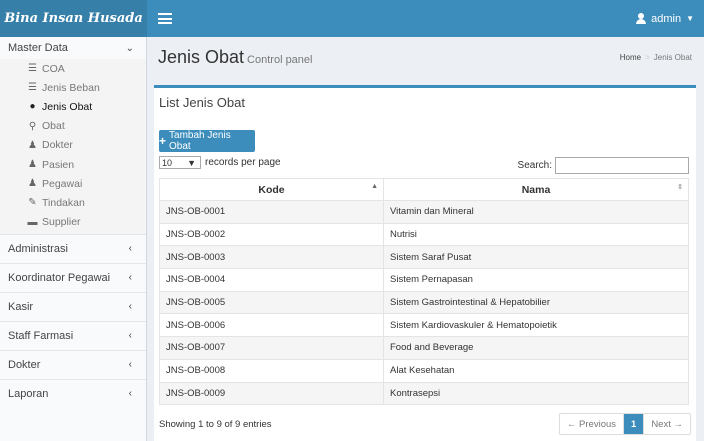 This screenshot has height=441, width=704. I want to click on sidebar-toggle-icon, so click(165, 18).